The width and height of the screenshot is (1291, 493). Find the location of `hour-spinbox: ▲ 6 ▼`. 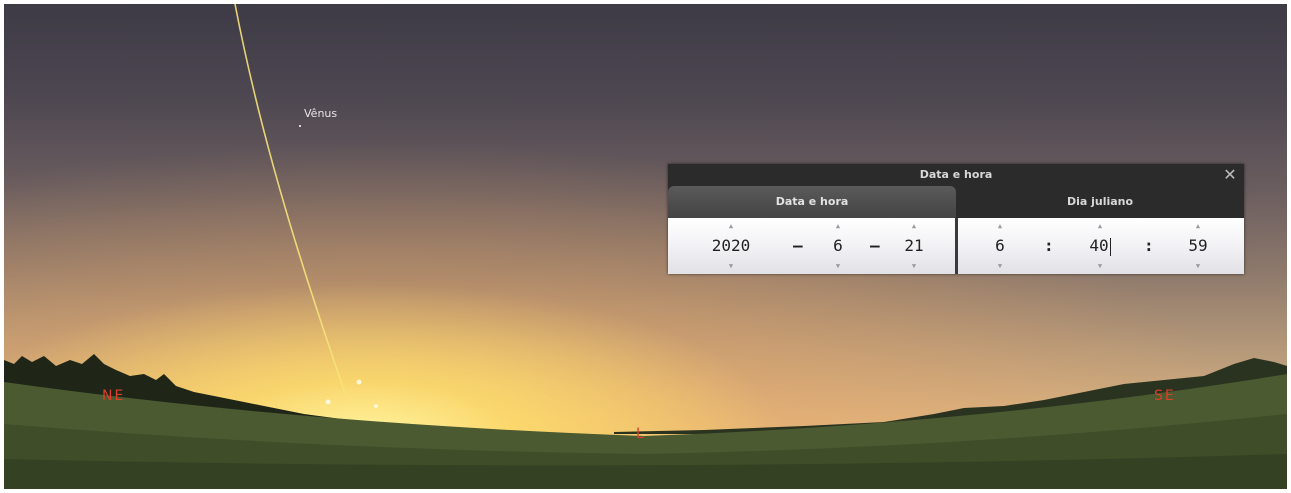

hour-spinbox: ▲ 6 ▼ is located at coordinates (1000, 246).